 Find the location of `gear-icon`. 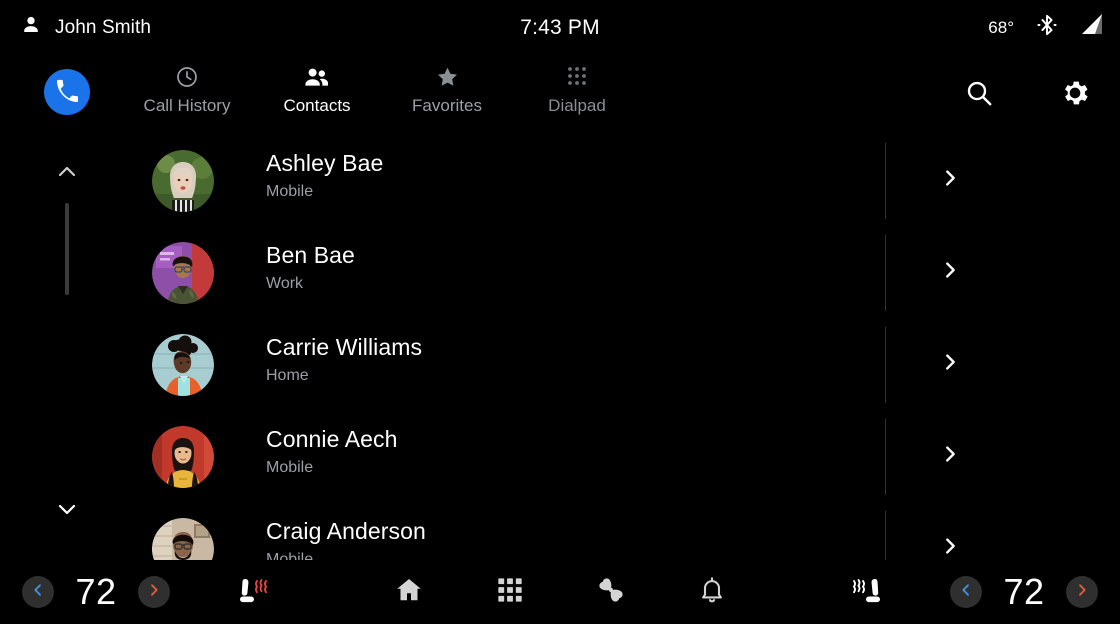

gear-icon is located at coordinates (1075, 95).